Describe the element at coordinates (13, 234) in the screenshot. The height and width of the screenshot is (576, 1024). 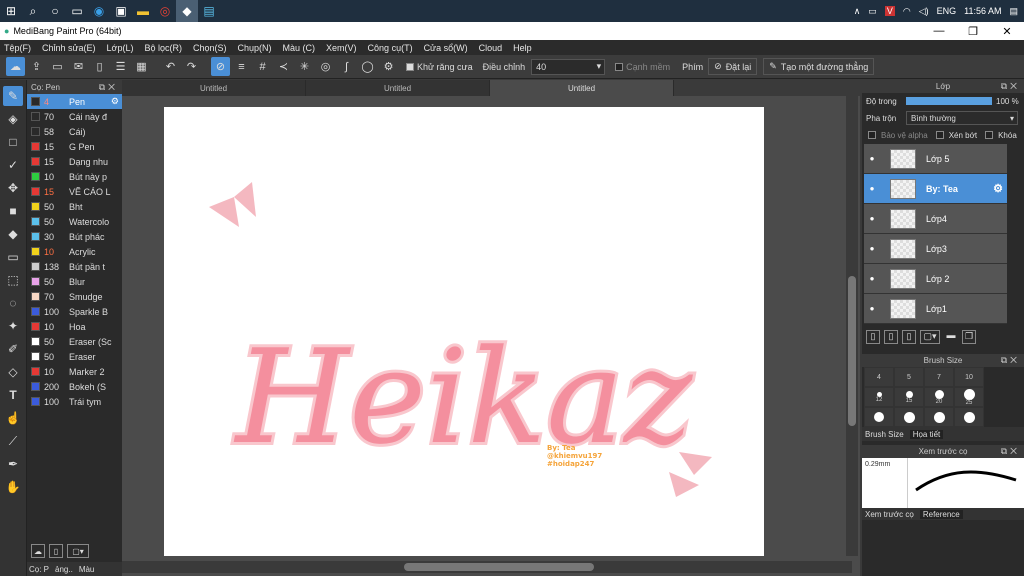
I see `bucket-tool-icon: ◆` at that location.